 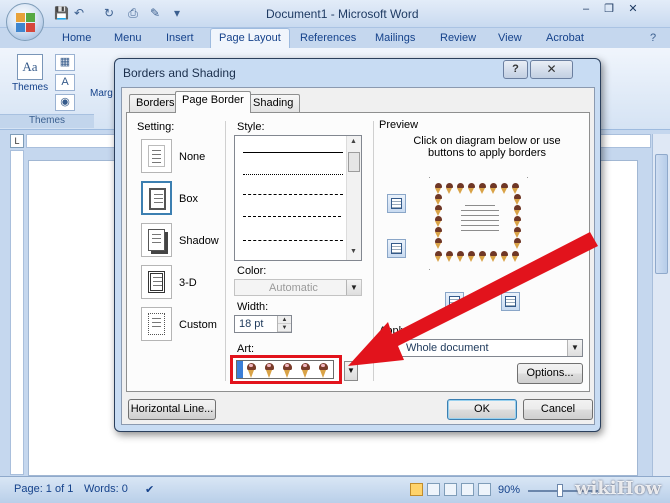 What do you see at coordinates (101, 93) in the screenshot?
I see `margins-label: Marg` at bounding box center [101, 93].